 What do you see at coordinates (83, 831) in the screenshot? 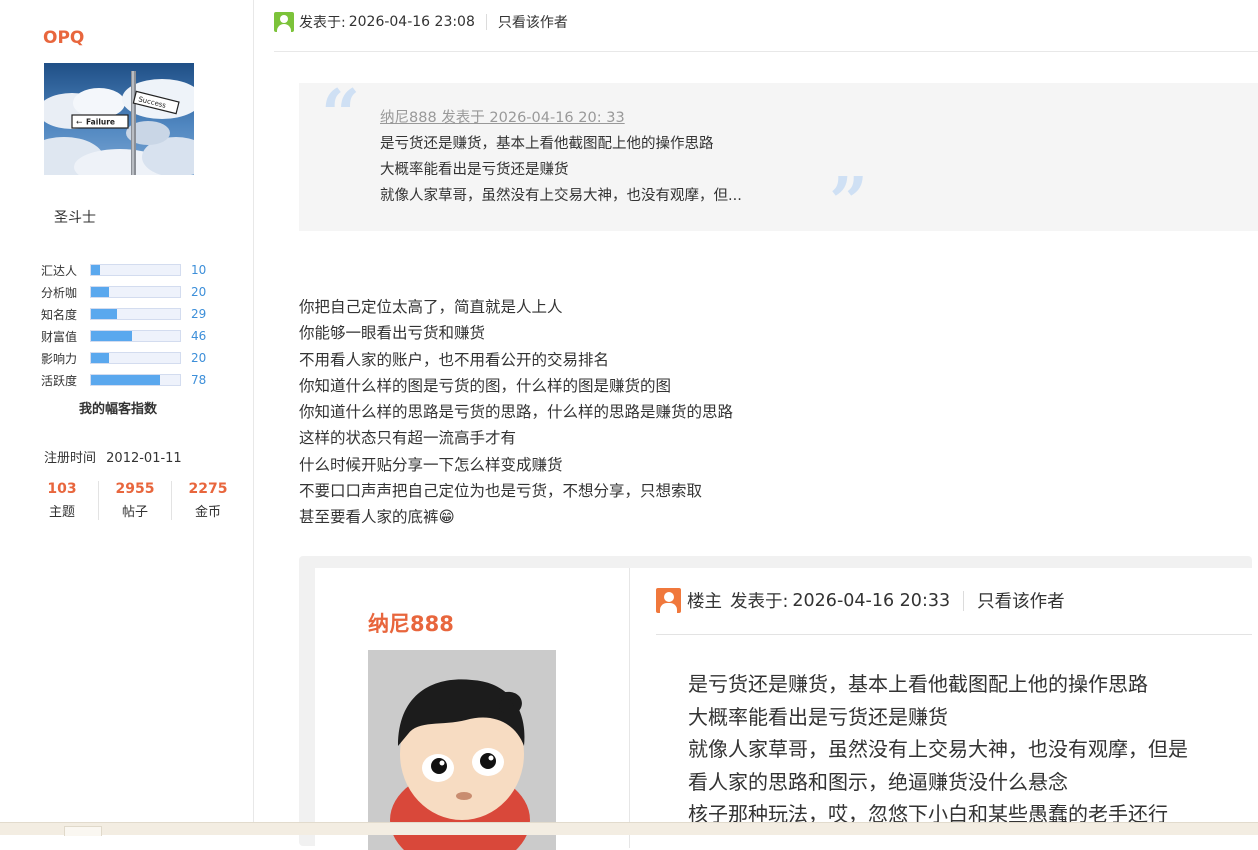
I see `bottom-tab` at bounding box center [83, 831].